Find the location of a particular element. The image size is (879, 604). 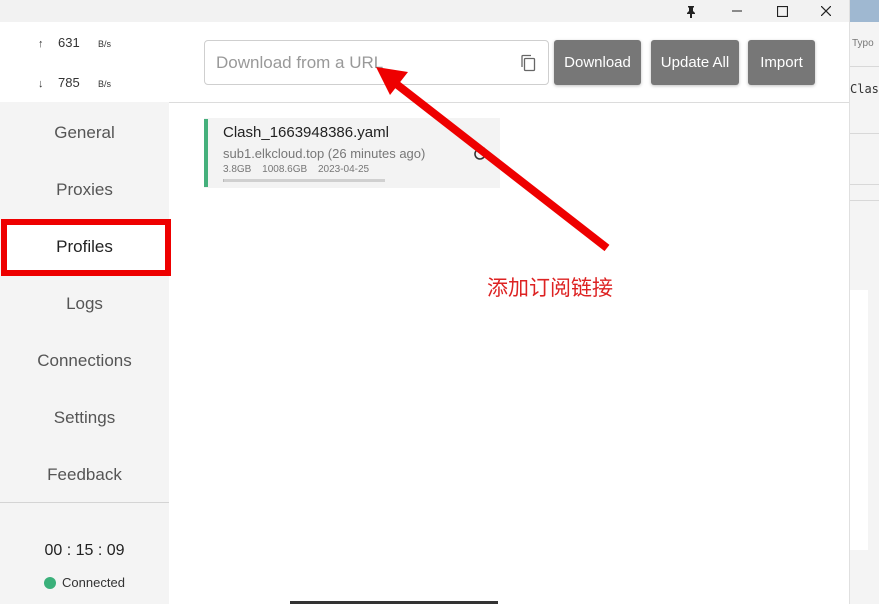

update-all-button: Update All is located at coordinates (695, 62).